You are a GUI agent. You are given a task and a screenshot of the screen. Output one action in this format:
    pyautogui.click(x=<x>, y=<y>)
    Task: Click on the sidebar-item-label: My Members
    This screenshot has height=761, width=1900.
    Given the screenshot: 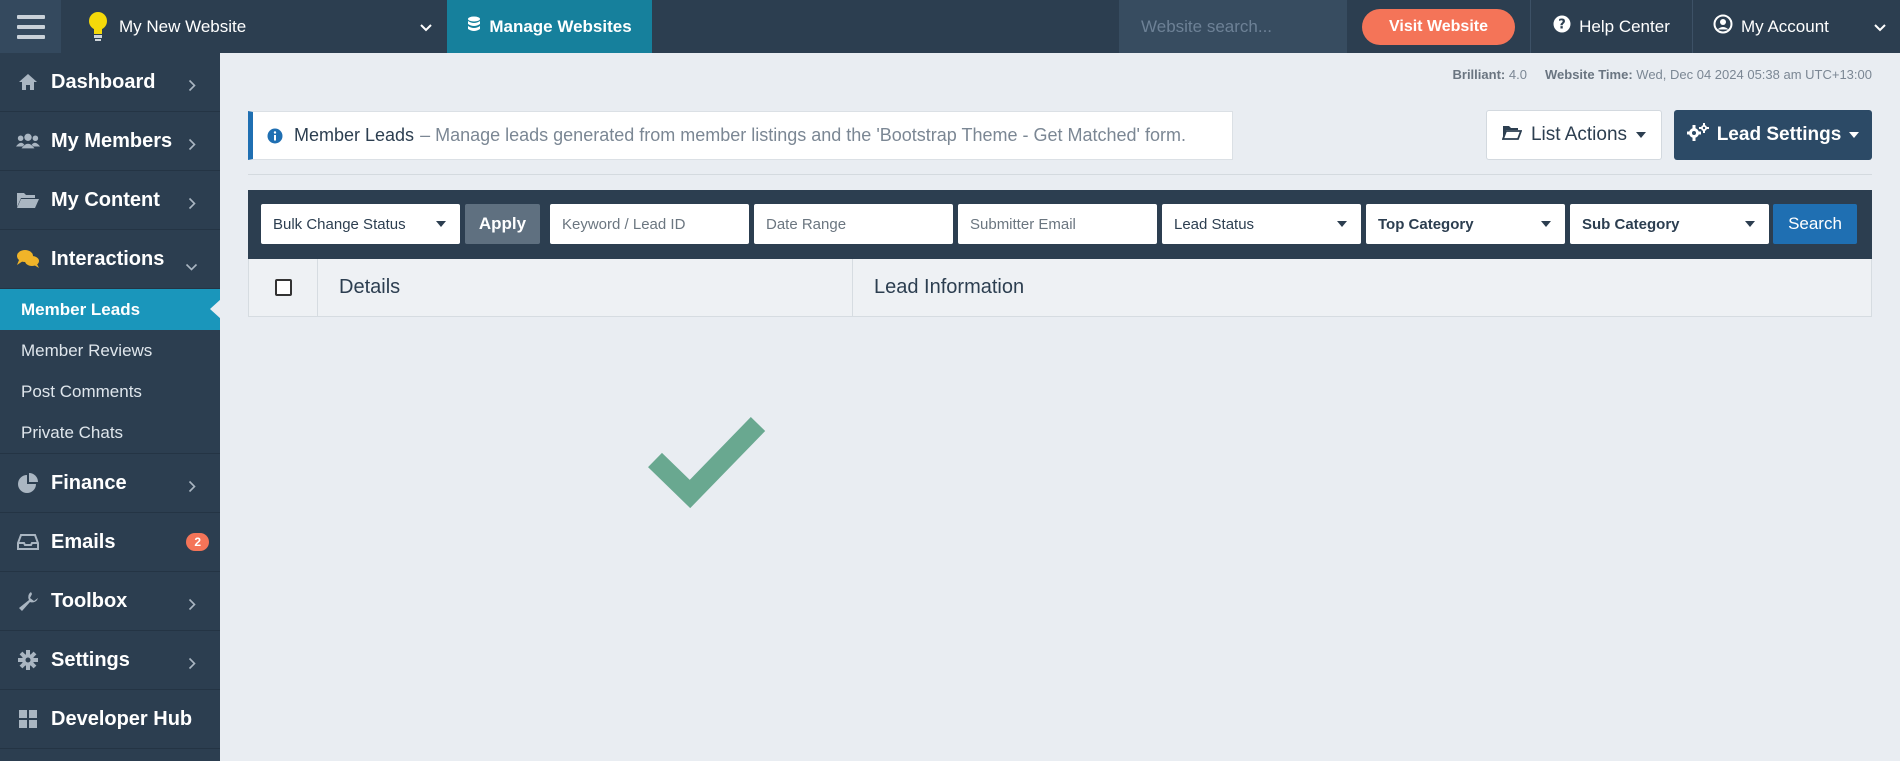 What is the action you would take?
    pyautogui.click(x=112, y=140)
    